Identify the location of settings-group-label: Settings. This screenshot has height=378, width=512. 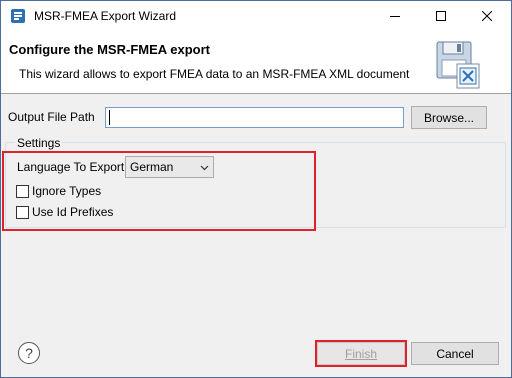
(39, 143).